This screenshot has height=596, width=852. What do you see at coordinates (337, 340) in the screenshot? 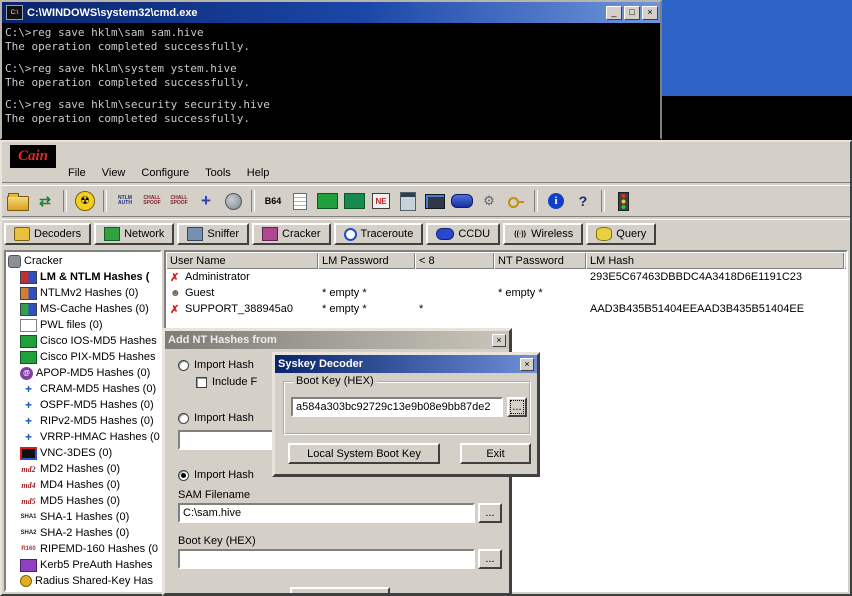
I see `add-nt-hashes-titlebar: Add NT Hashes from ×` at bounding box center [337, 340].